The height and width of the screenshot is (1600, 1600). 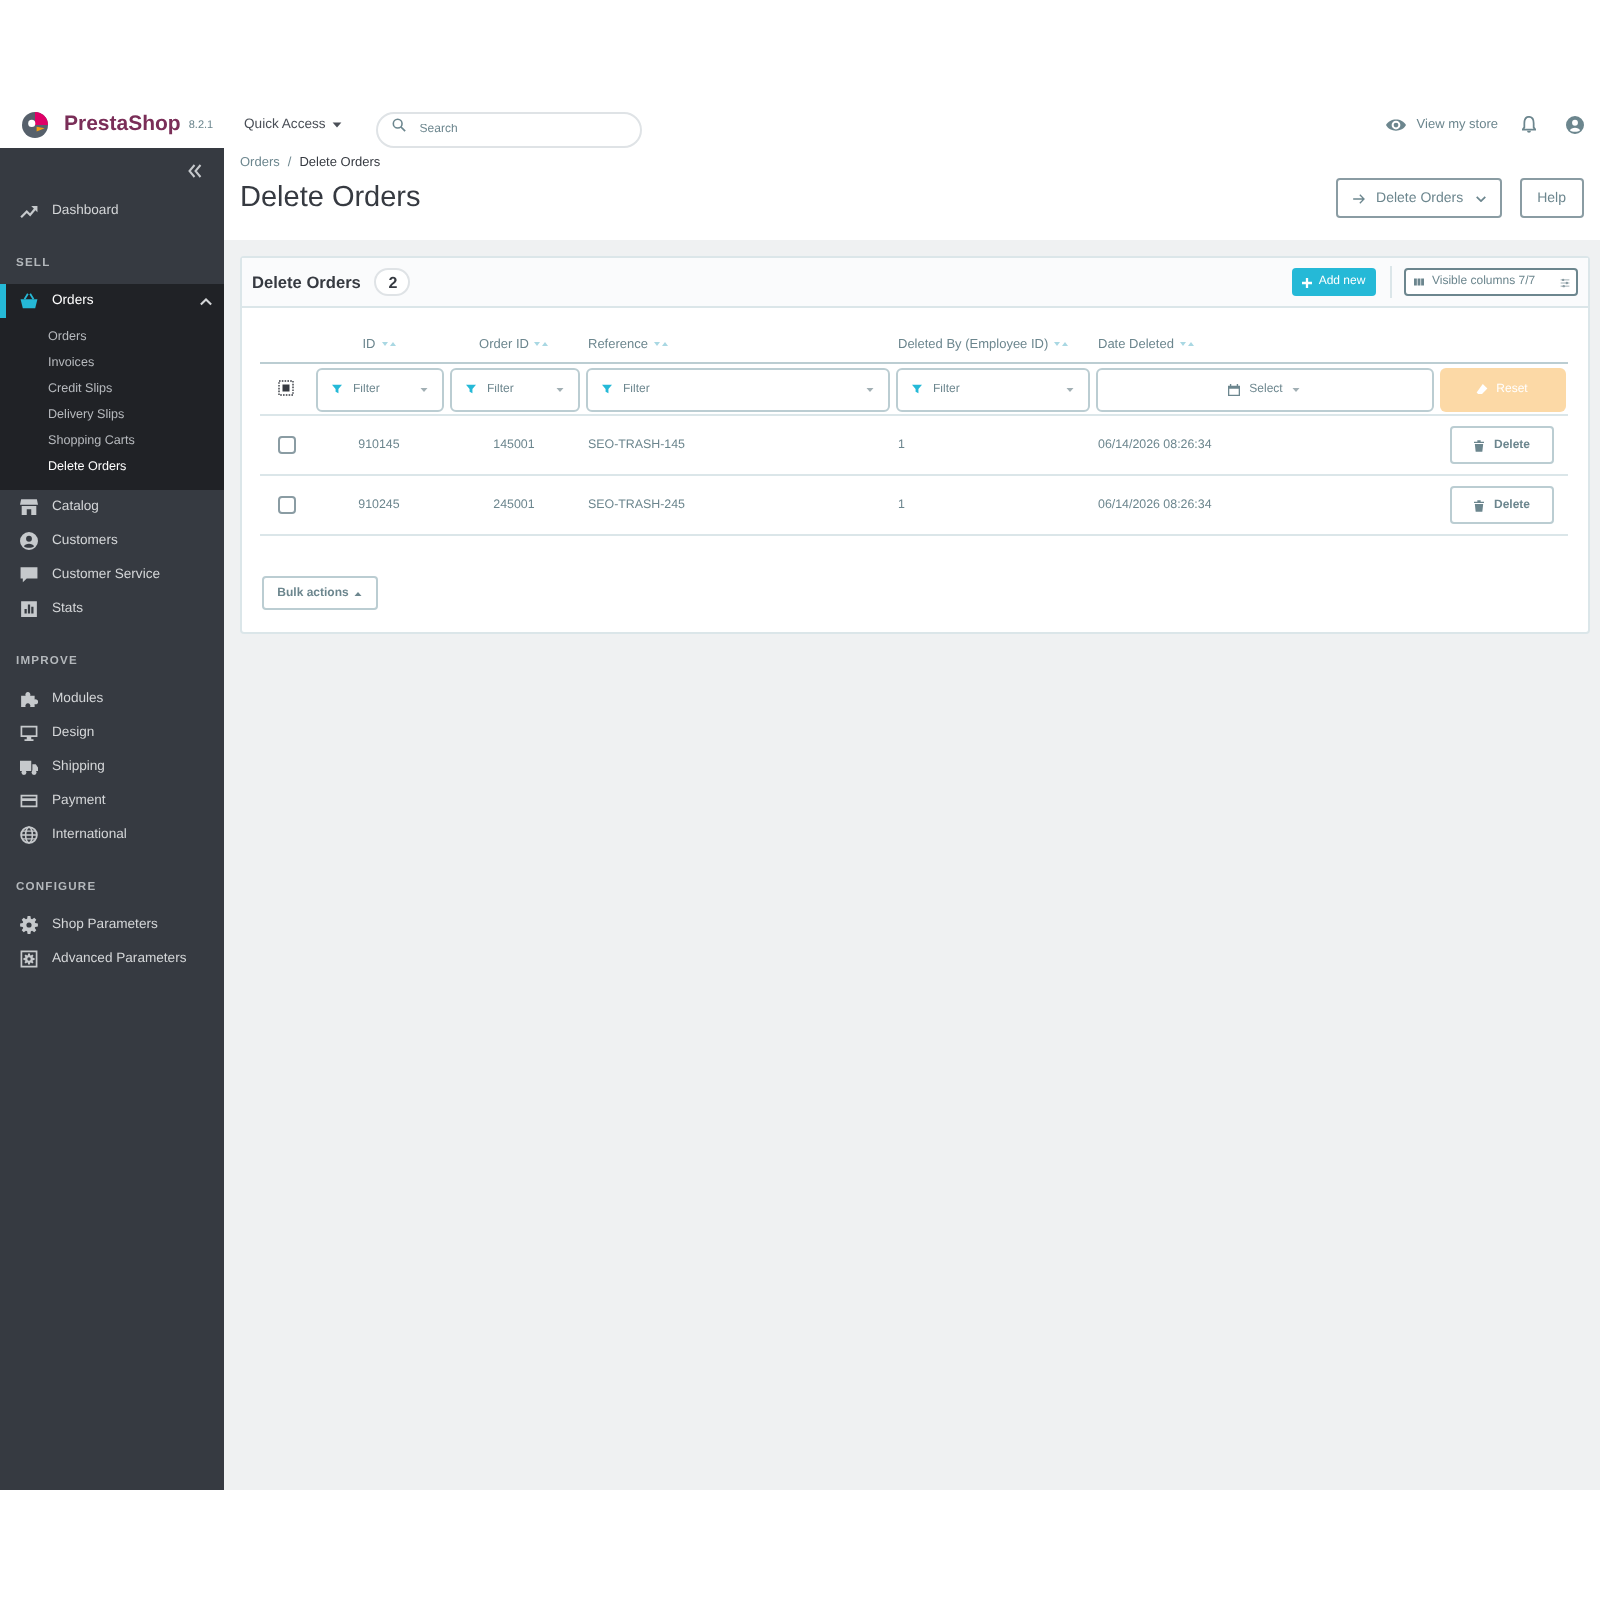 What do you see at coordinates (29, 301) in the screenshot?
I see `basket-icon` at bounding box center [29, 301].